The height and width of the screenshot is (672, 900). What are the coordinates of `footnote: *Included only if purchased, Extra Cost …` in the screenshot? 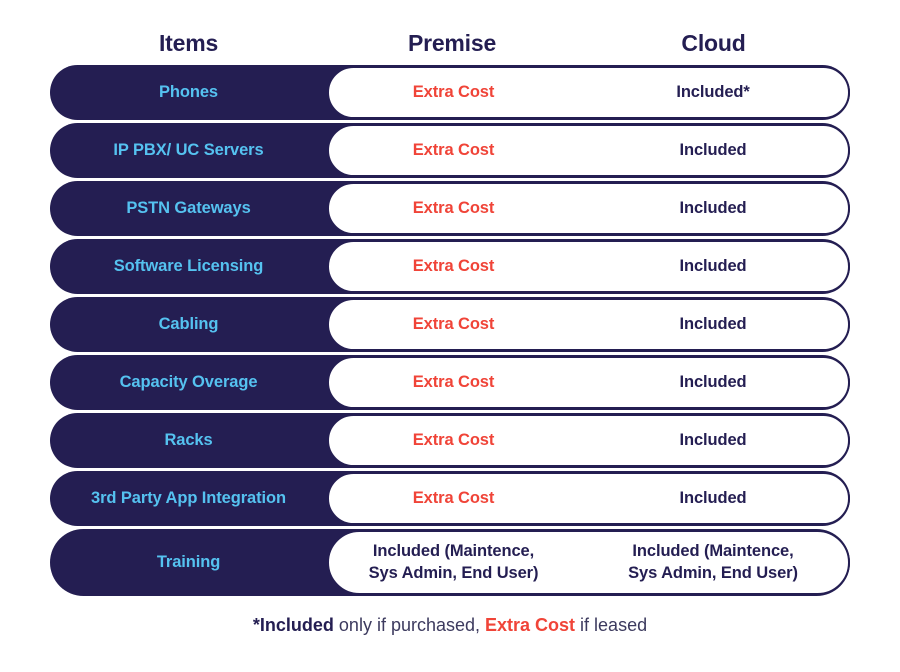 It's located at (450, 625).